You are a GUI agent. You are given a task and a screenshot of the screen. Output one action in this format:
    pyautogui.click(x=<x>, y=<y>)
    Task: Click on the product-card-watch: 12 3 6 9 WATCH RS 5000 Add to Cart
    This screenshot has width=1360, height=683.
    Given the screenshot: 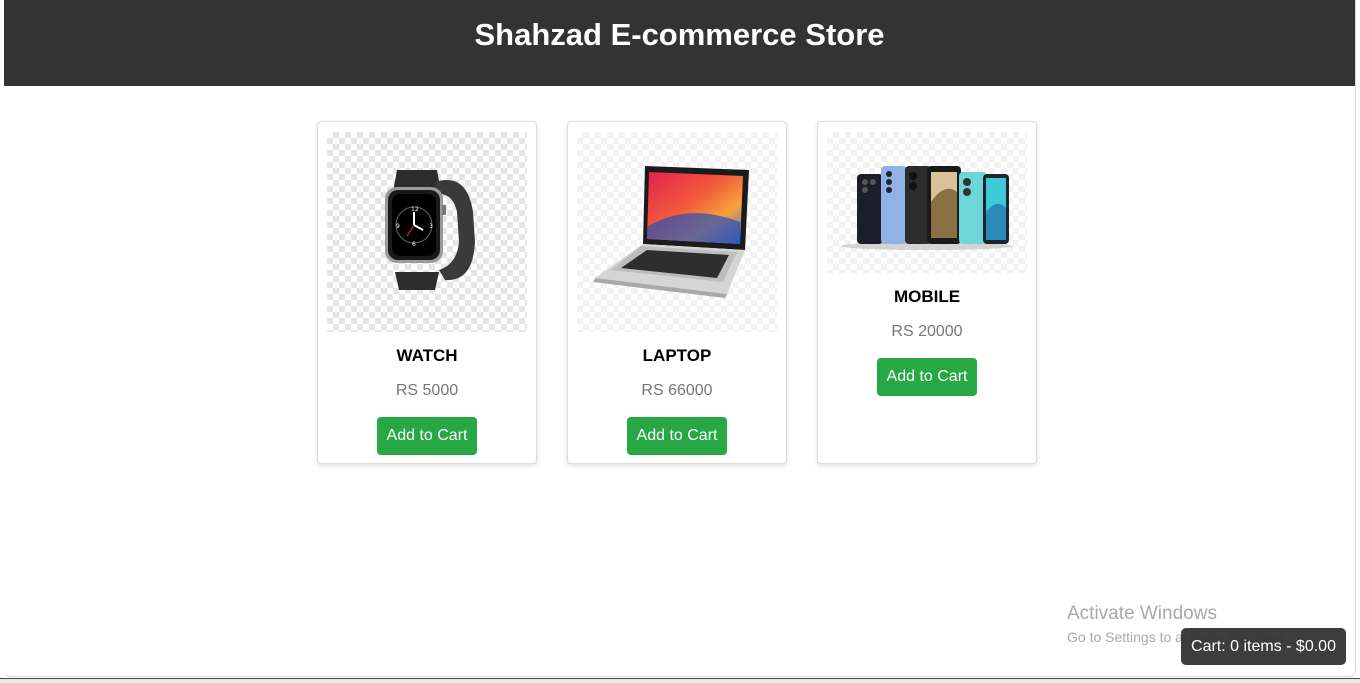 What is the action you would take?
    pyautogui.click(x=427, y=292)
    